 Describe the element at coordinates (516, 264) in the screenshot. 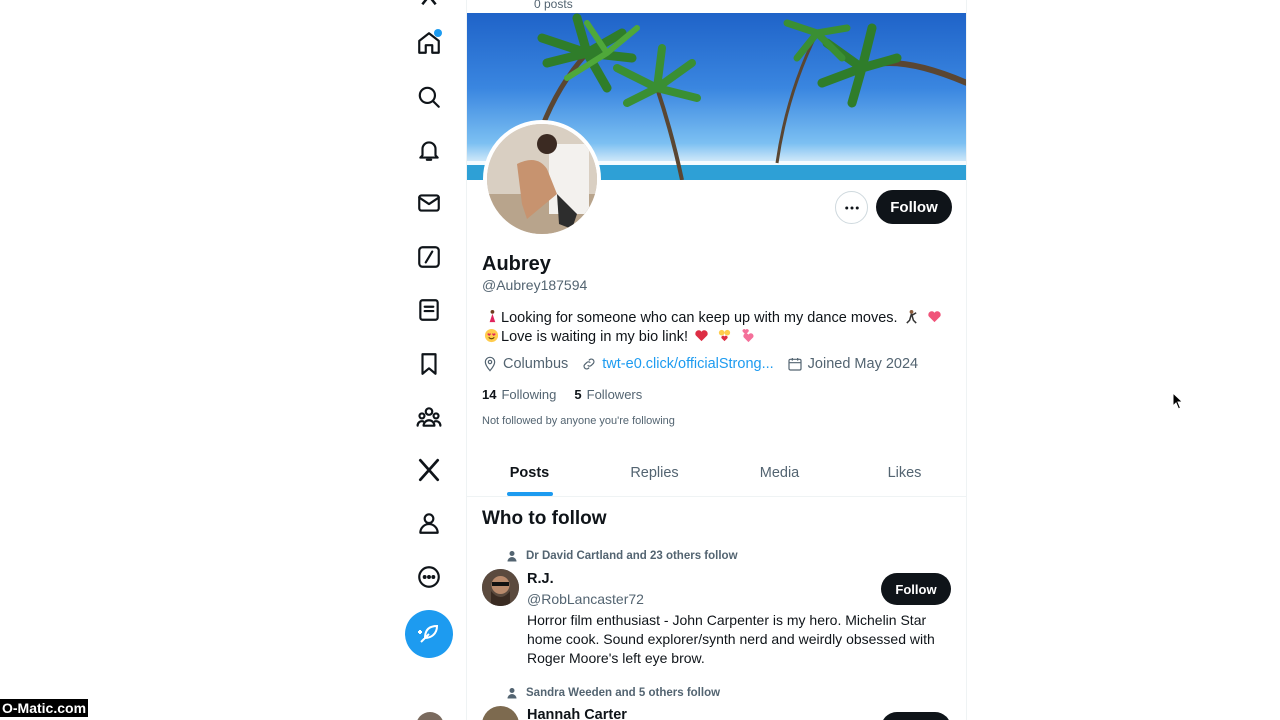

I see `profile-name: Aubrey` at that location.